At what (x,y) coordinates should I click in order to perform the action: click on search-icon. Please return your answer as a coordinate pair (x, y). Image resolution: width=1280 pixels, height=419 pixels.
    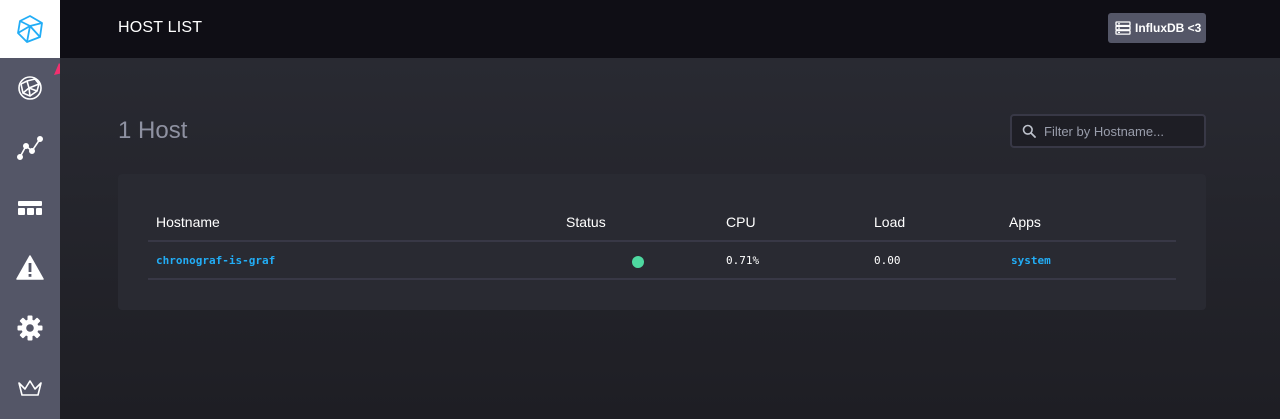
    Looking at the image, I should click on (1029, 131).